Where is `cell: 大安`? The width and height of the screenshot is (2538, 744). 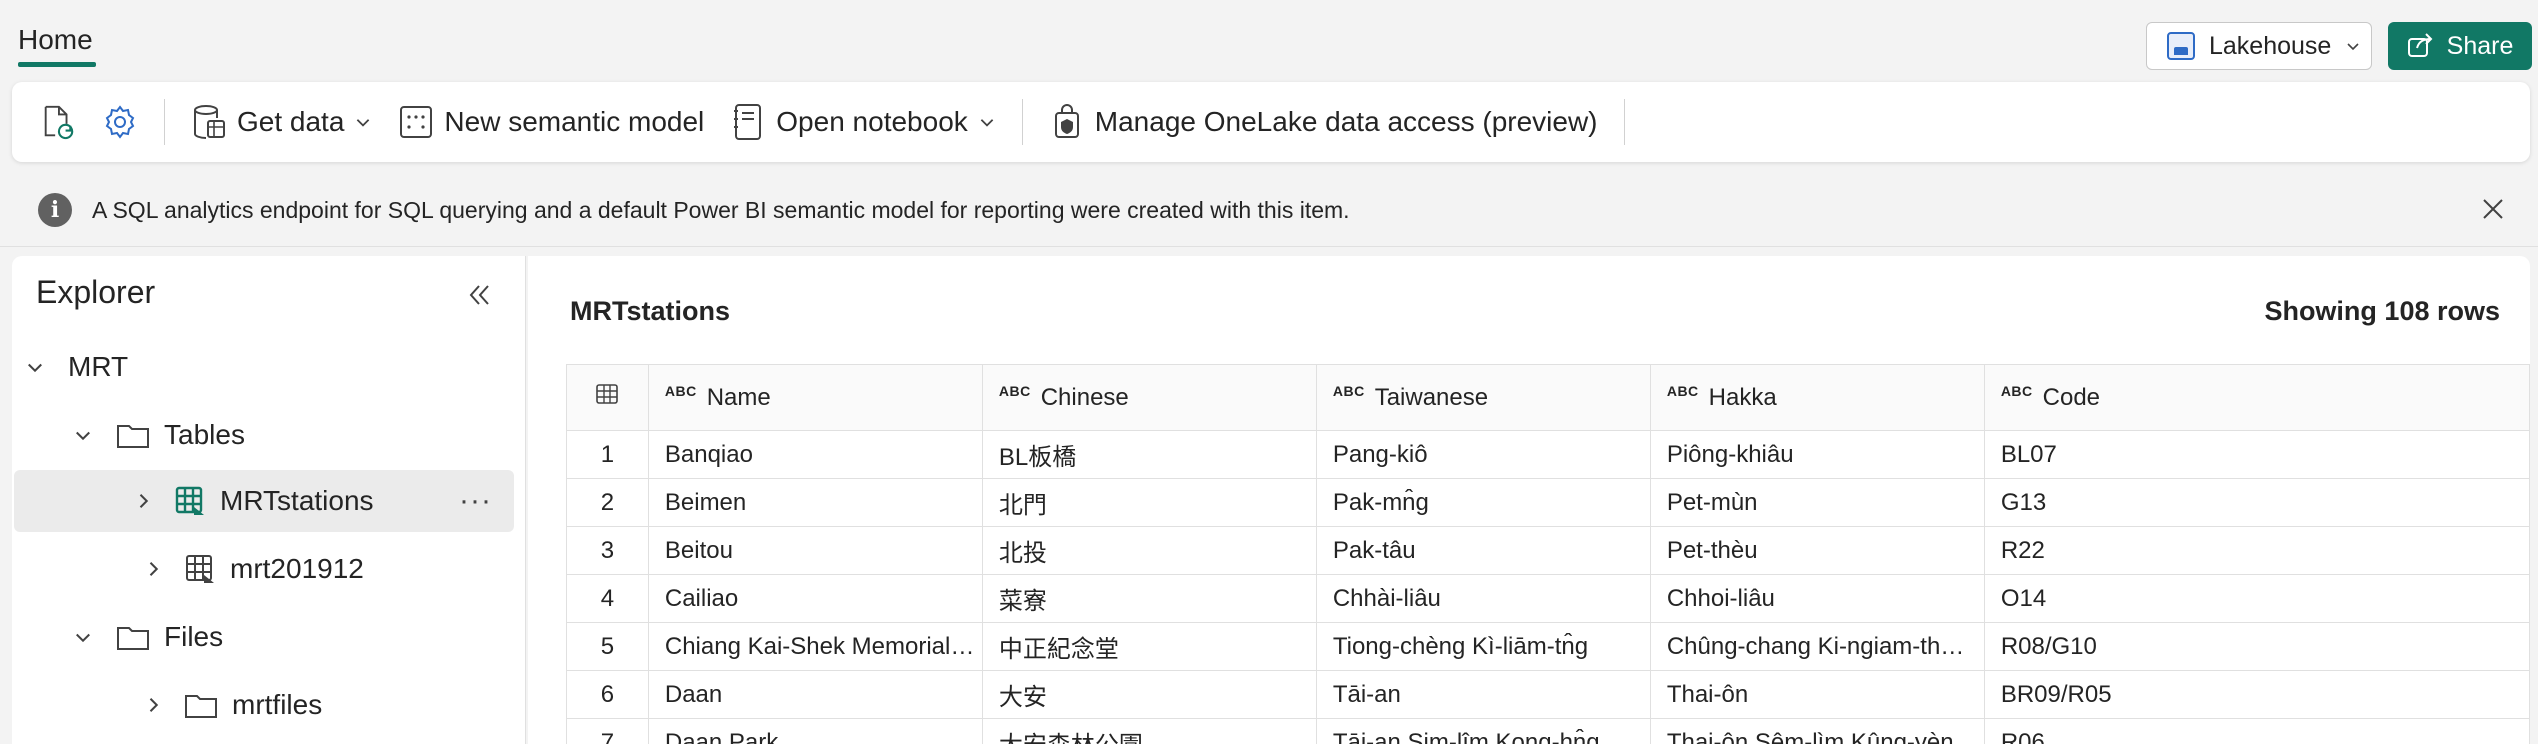 cell: 大安 is located at coordinates (1149, 694).